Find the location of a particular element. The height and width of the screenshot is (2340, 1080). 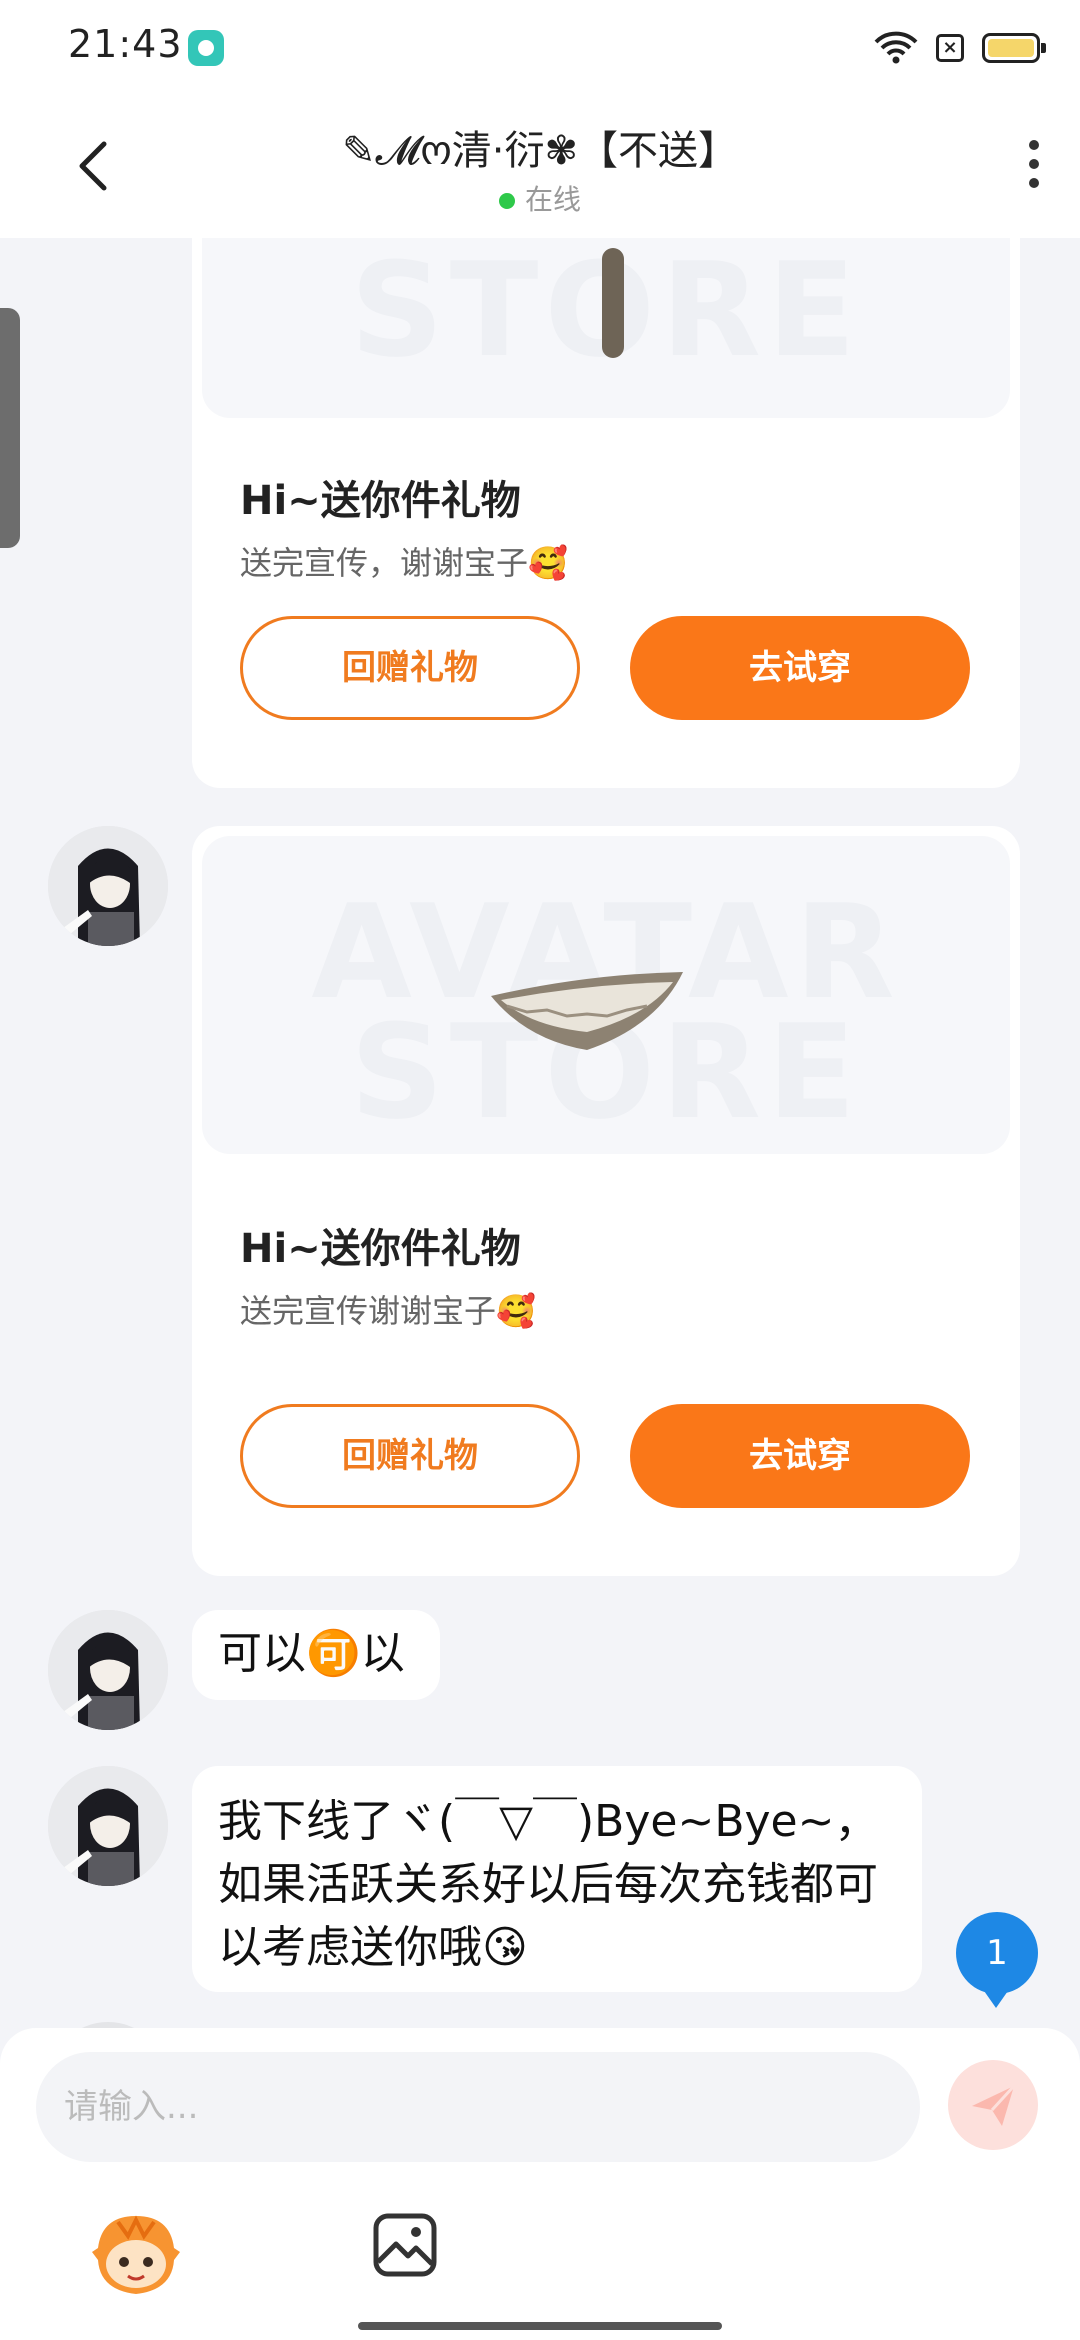

sticker-icon is located at coordinates (136, 2256).